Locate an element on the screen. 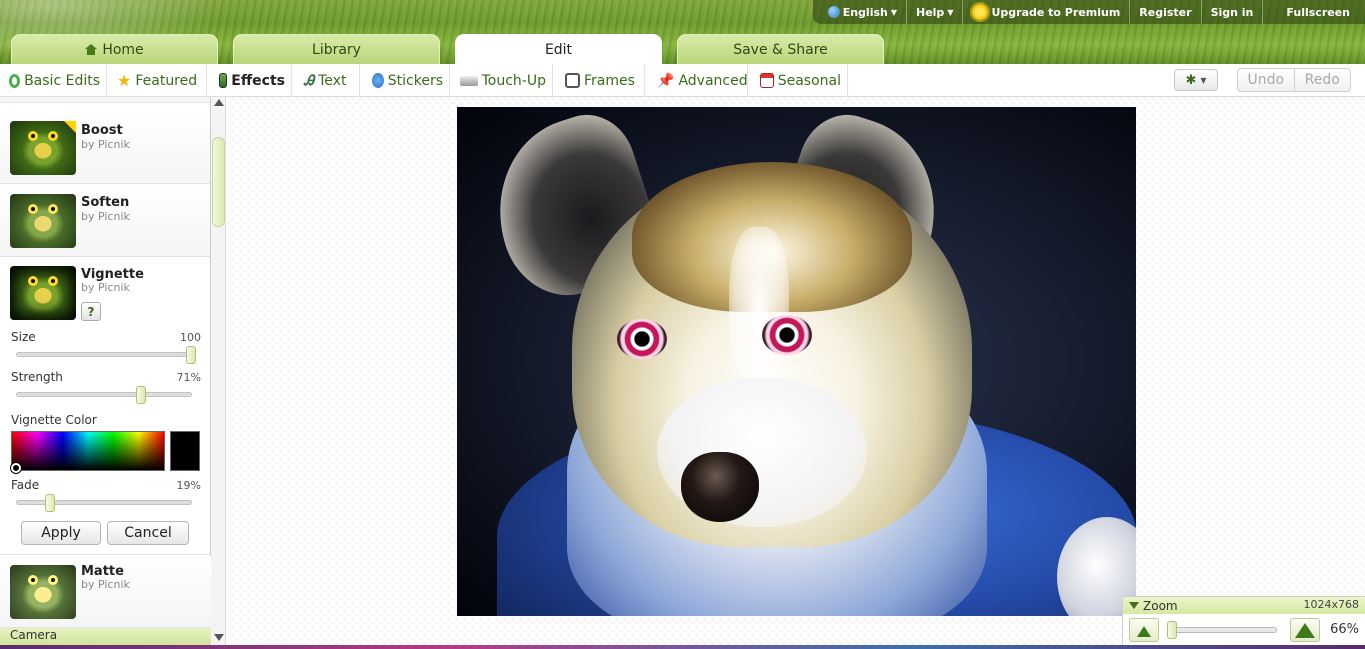 The width and height of the screenshot is (1365, 649). tab-library-label: Library is located at coordinates (336, 49).